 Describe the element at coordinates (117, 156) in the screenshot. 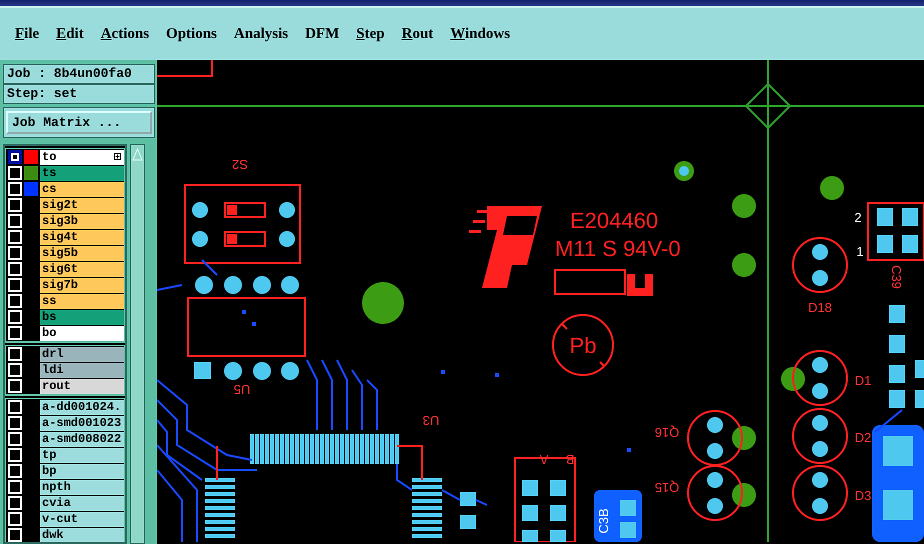

I see `expand-icon` at that location.